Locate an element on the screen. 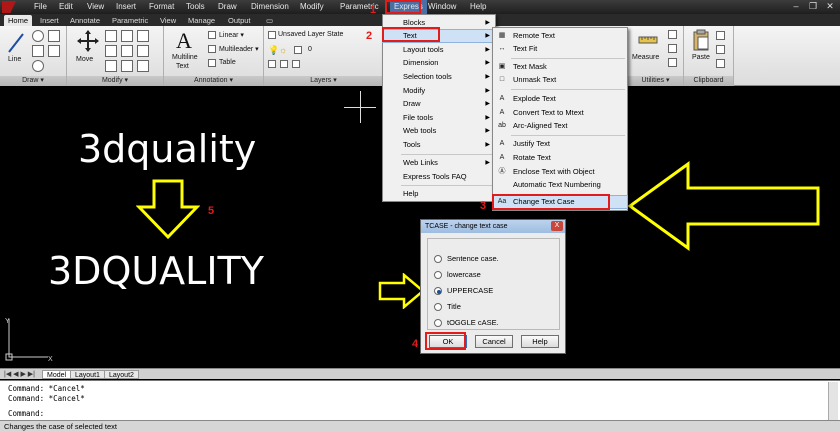 This screenshot has width=840, height=432. modify-panel-title: Modify ▾ is located at coordinates (115, 81).